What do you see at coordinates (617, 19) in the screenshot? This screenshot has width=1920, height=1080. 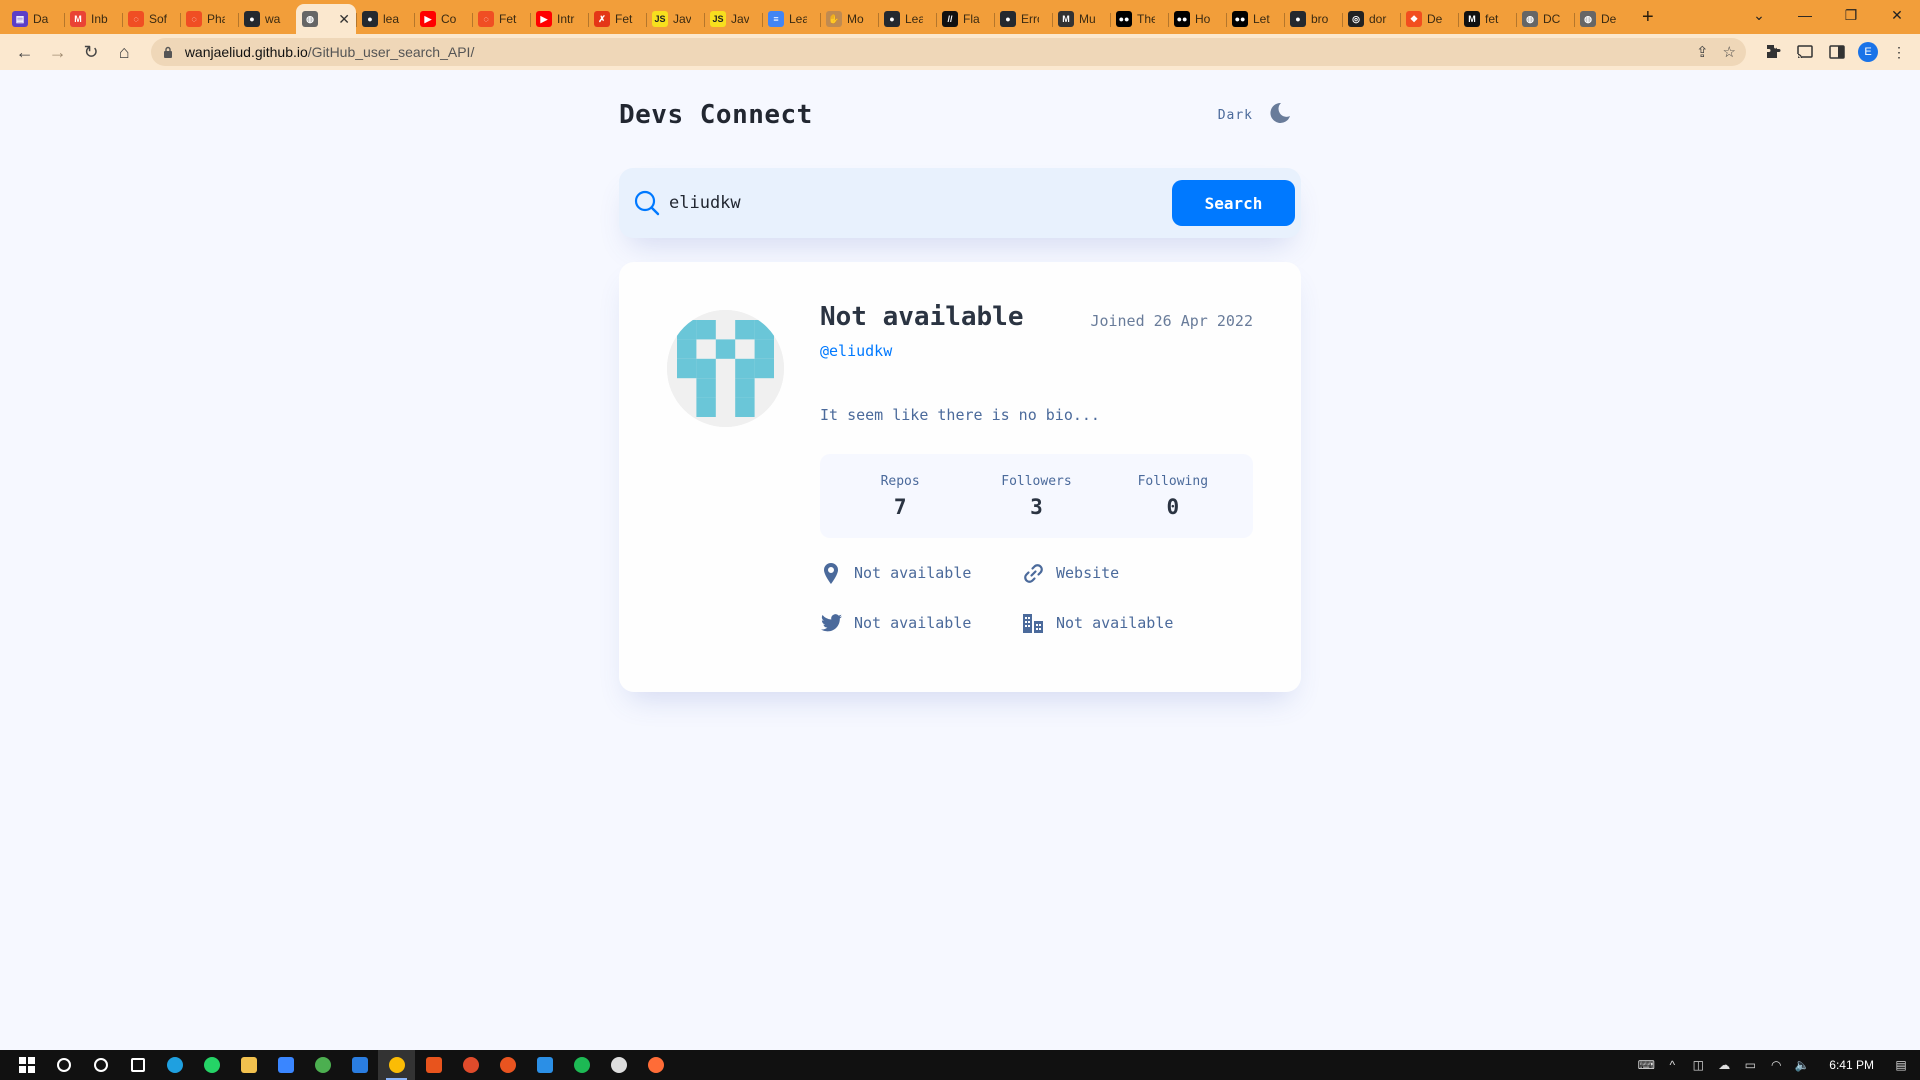 I see `browser-tab: ✗ Fet` at bounding box center [617, 19].